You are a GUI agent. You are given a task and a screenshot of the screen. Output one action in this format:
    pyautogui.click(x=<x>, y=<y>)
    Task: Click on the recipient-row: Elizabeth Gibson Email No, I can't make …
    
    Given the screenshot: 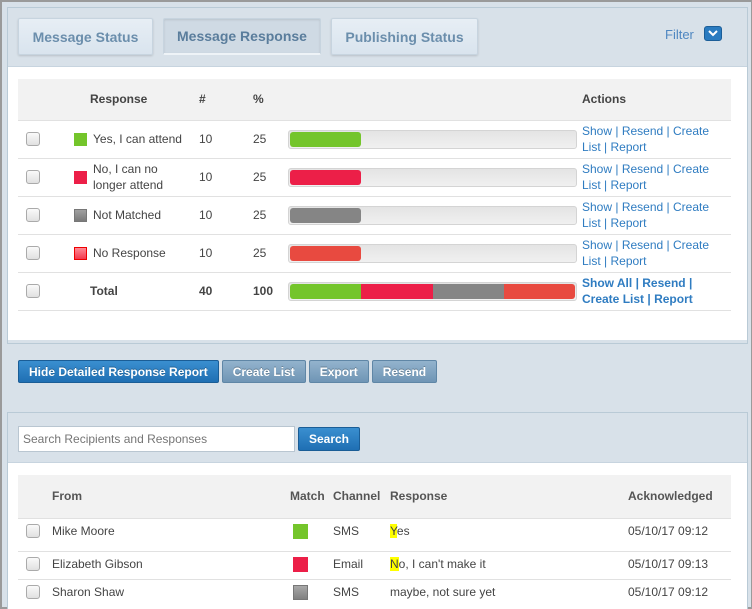 What is the action you would take?
    pyautogui.click(x=374, y=564)
    